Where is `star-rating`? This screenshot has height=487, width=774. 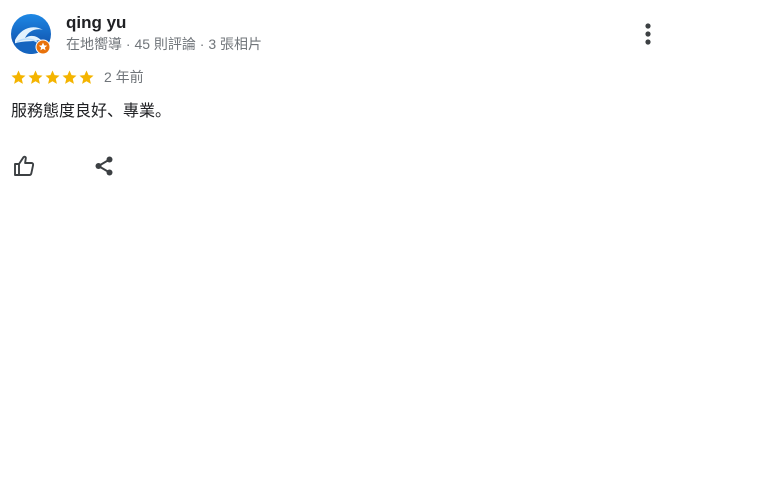 star-rating is located at coordinates (52, 77).